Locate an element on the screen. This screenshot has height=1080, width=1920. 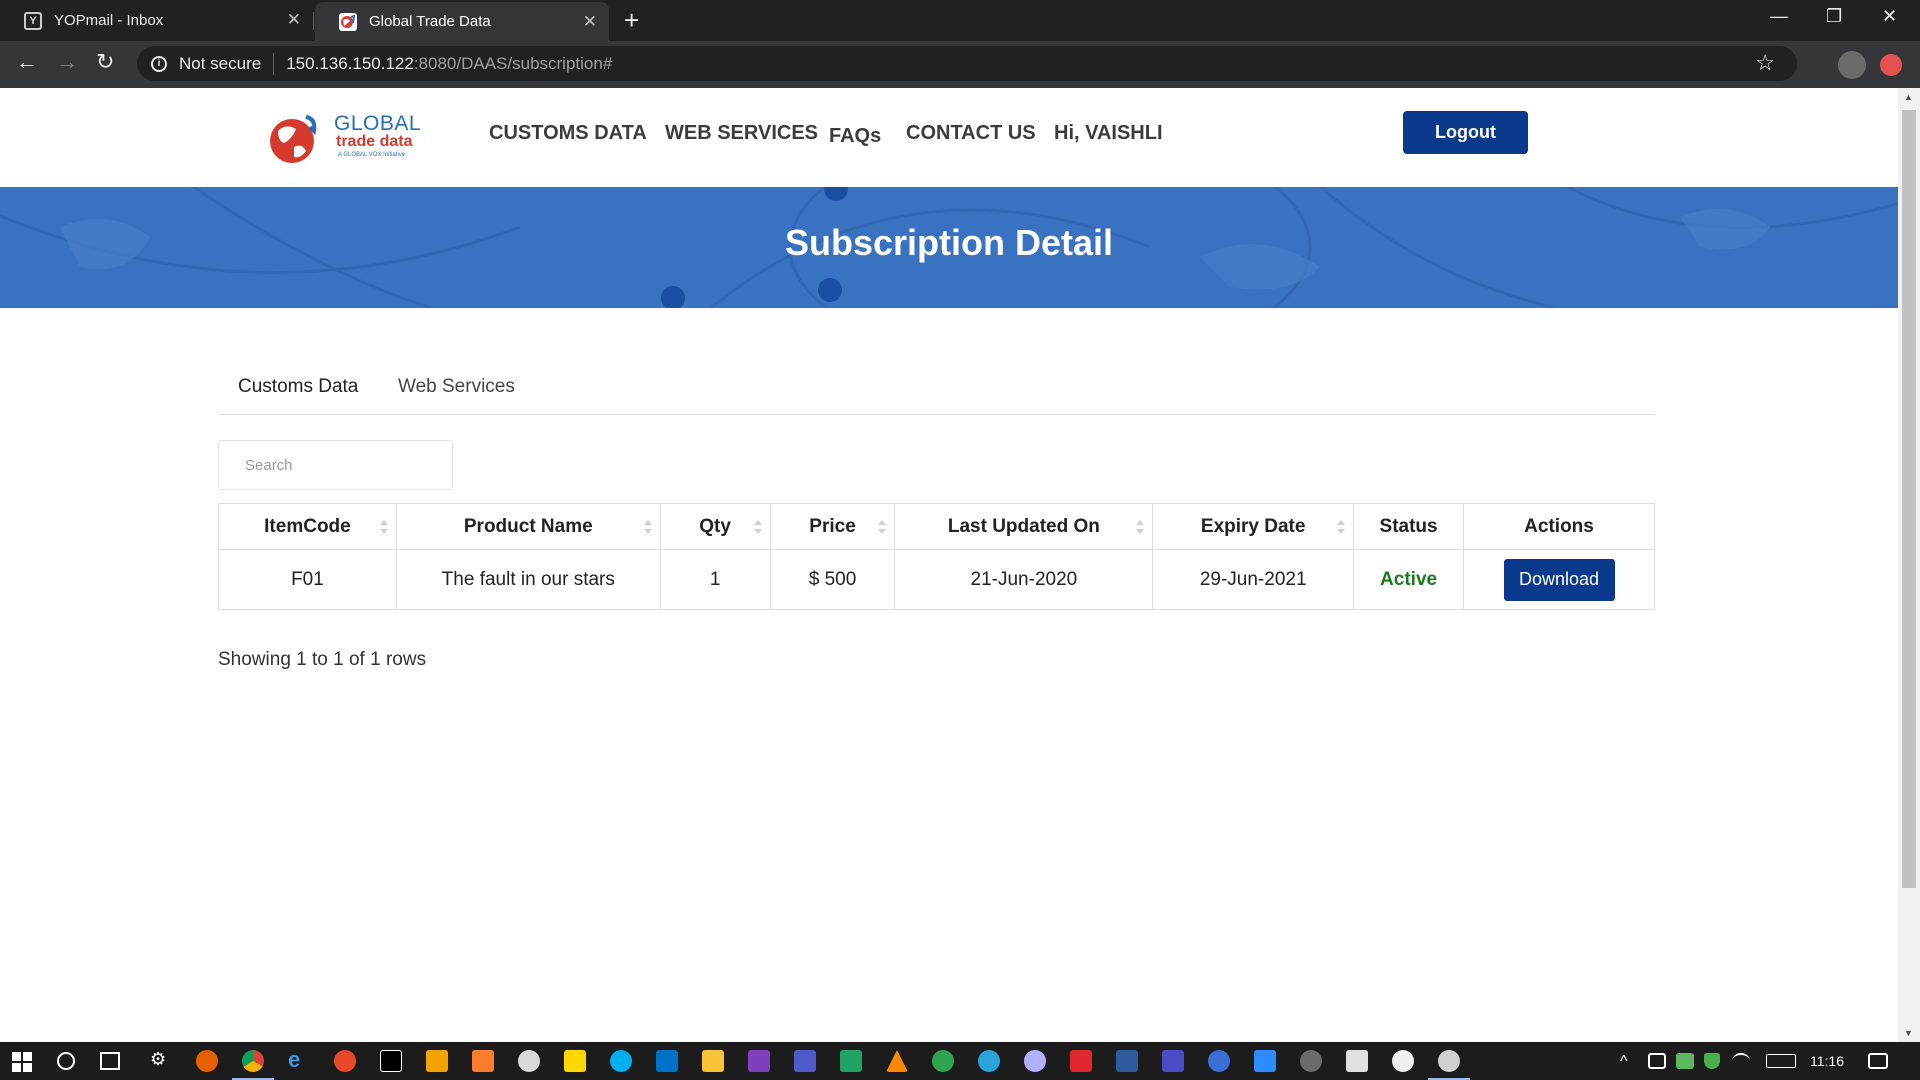
extension-icon is located at coordinates (1891, 65).